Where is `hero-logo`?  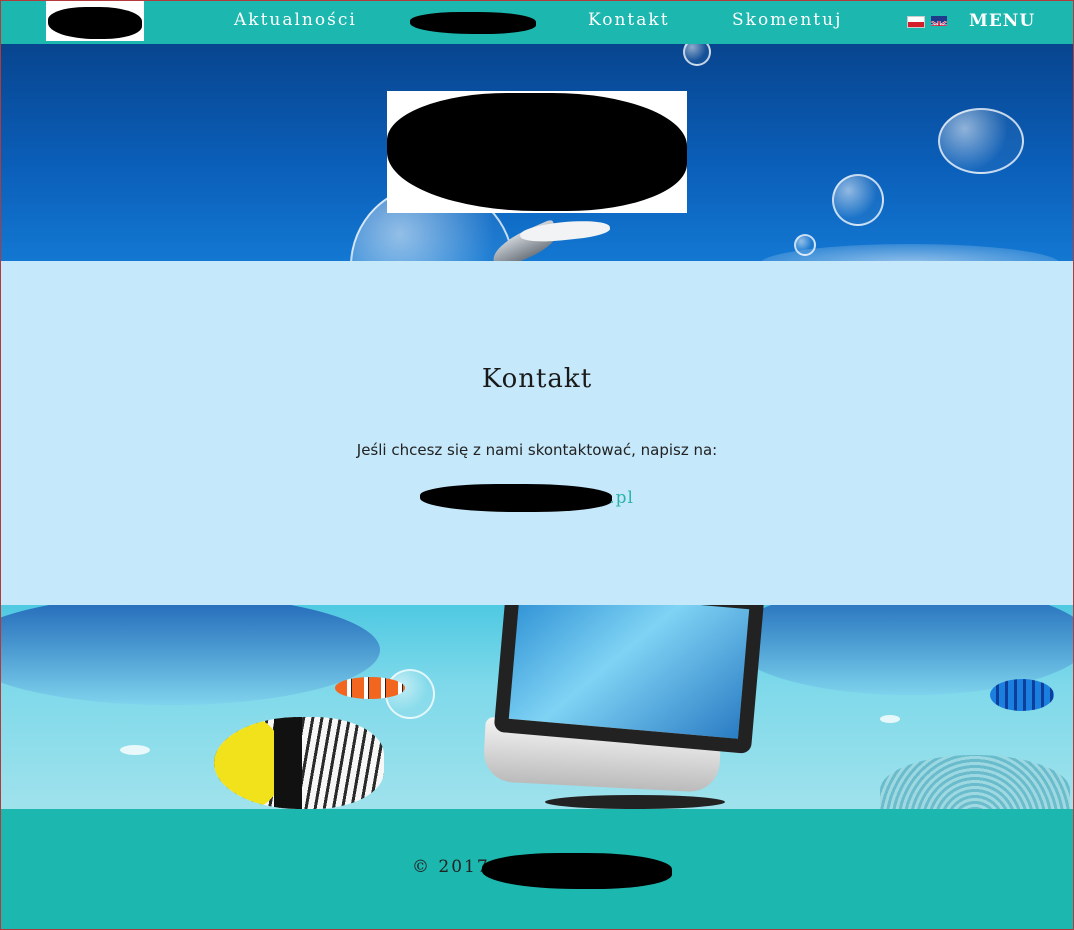
hero-logo is located at coordinates (537, 152).